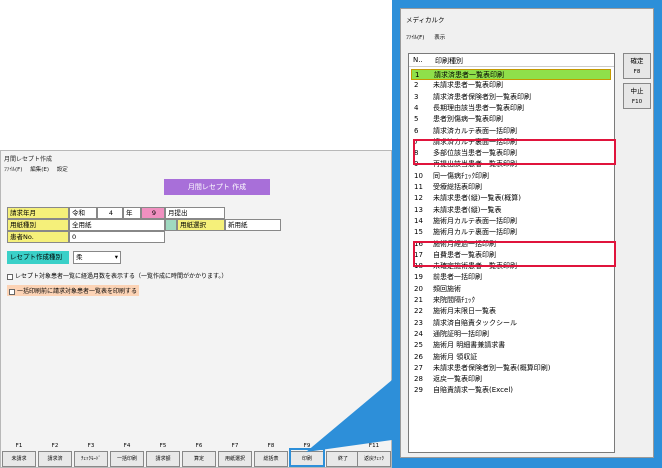  What do you see at coordinates (91, 446) in the screenshot?
I see `fkey-num-3: F3` at bounding box center [91, 446].